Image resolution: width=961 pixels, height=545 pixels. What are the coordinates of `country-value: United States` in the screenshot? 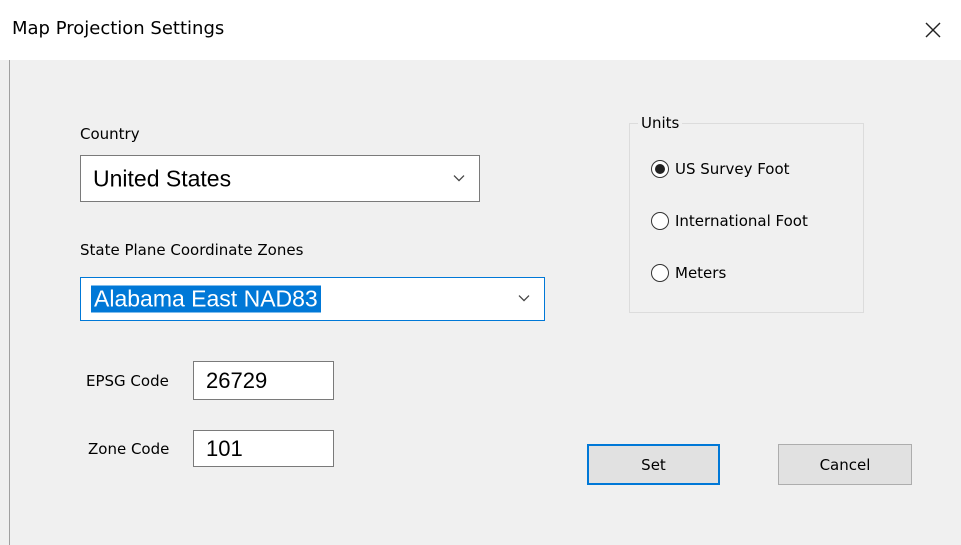 It's located at (162, 178).